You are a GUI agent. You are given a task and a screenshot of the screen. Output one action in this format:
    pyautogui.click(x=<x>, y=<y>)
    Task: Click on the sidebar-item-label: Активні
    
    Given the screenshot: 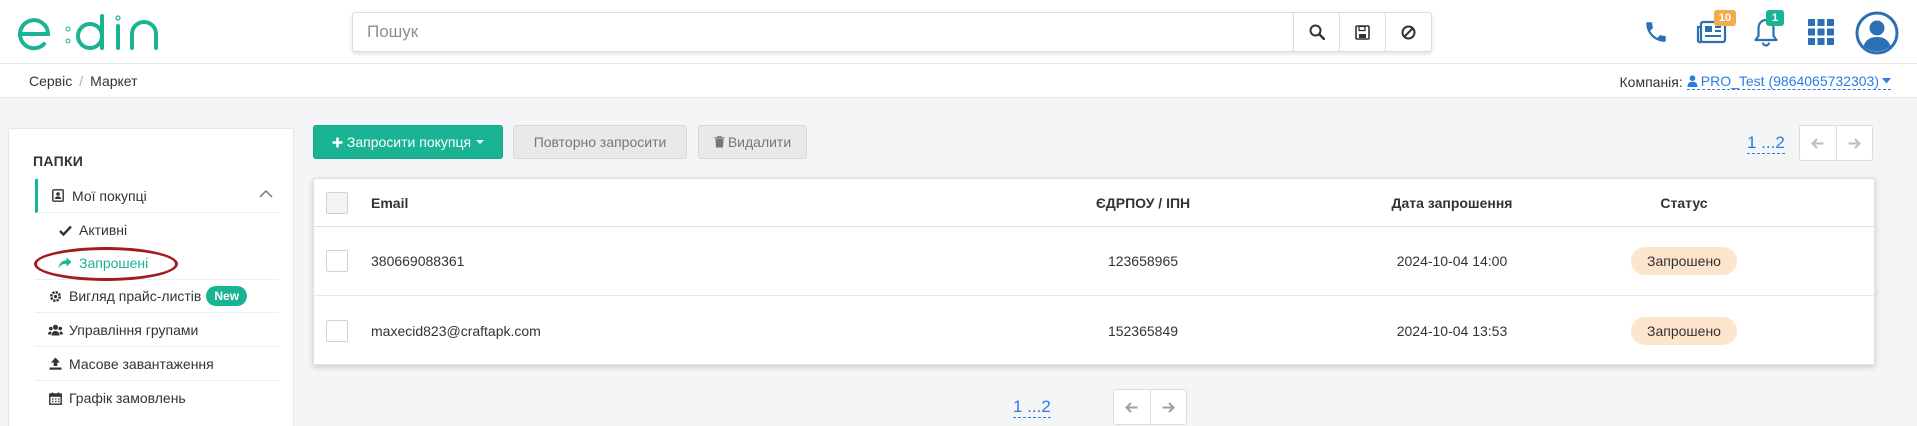 What is the action you would take?
    pyautogui.click(x=103, y=230)
    